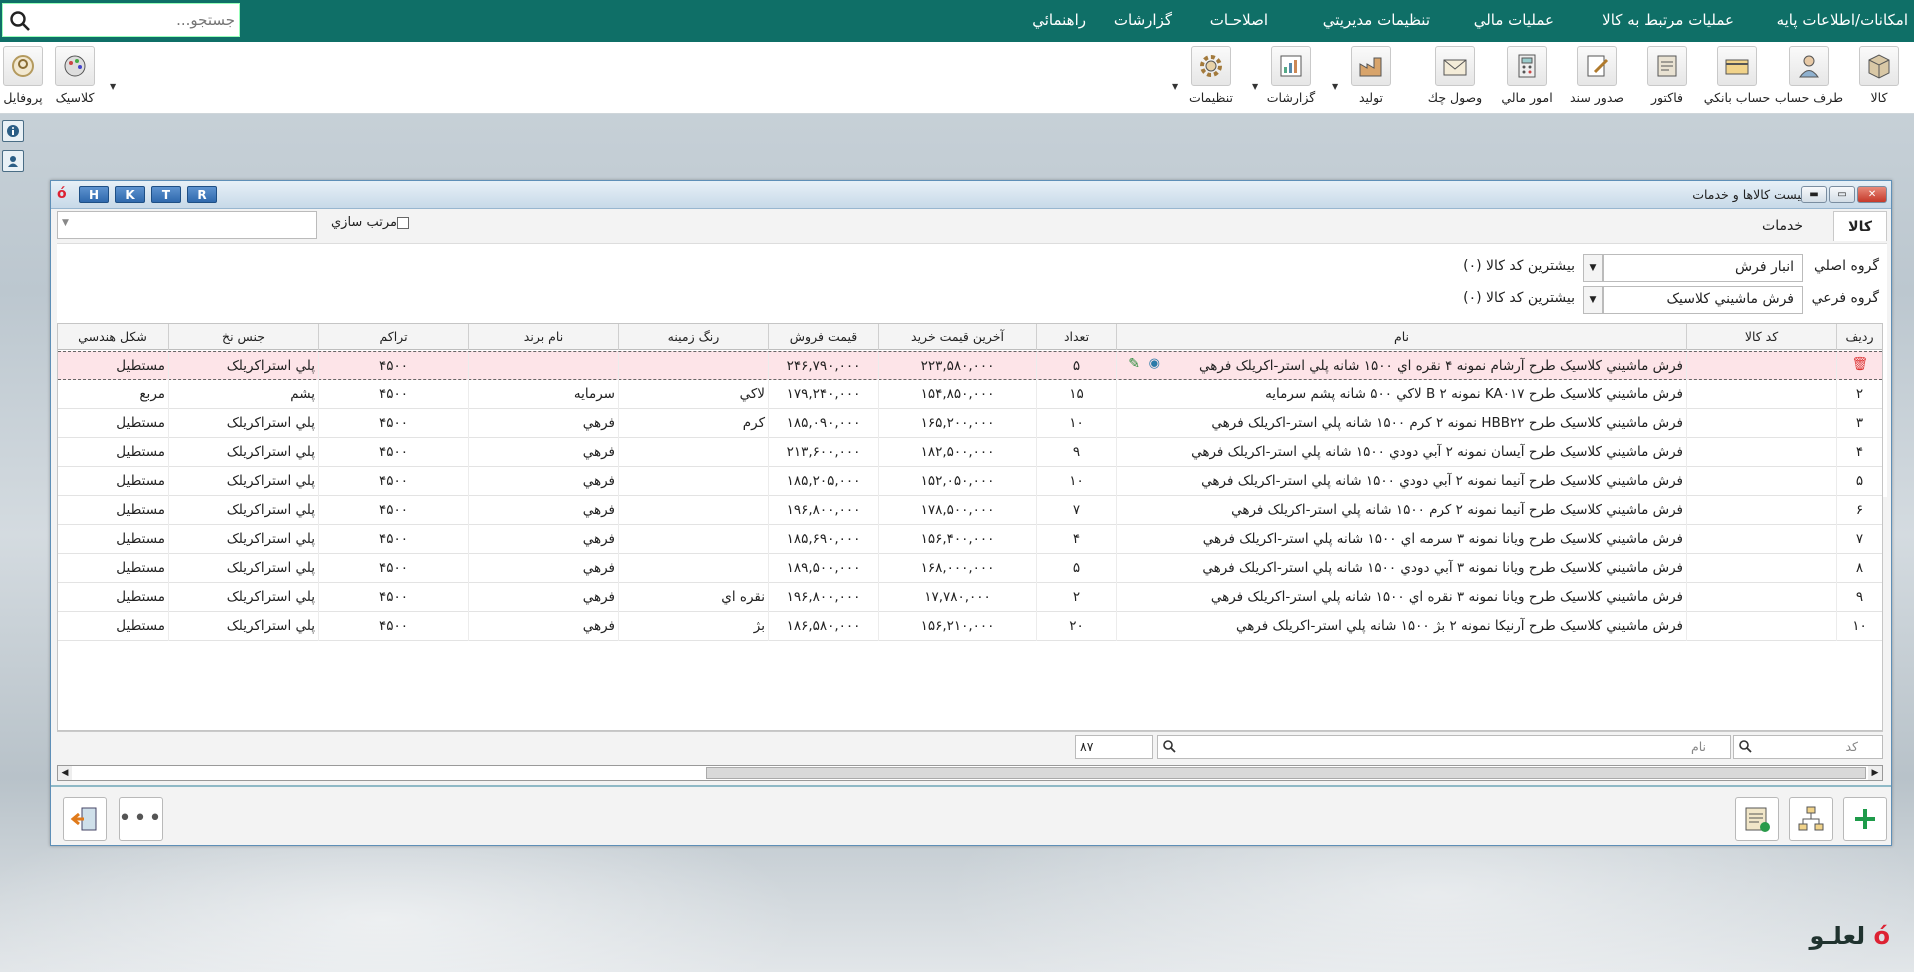 This screenshot has height=972, width=1914. I want to click on scroll-thumb, so click(1286, 773).